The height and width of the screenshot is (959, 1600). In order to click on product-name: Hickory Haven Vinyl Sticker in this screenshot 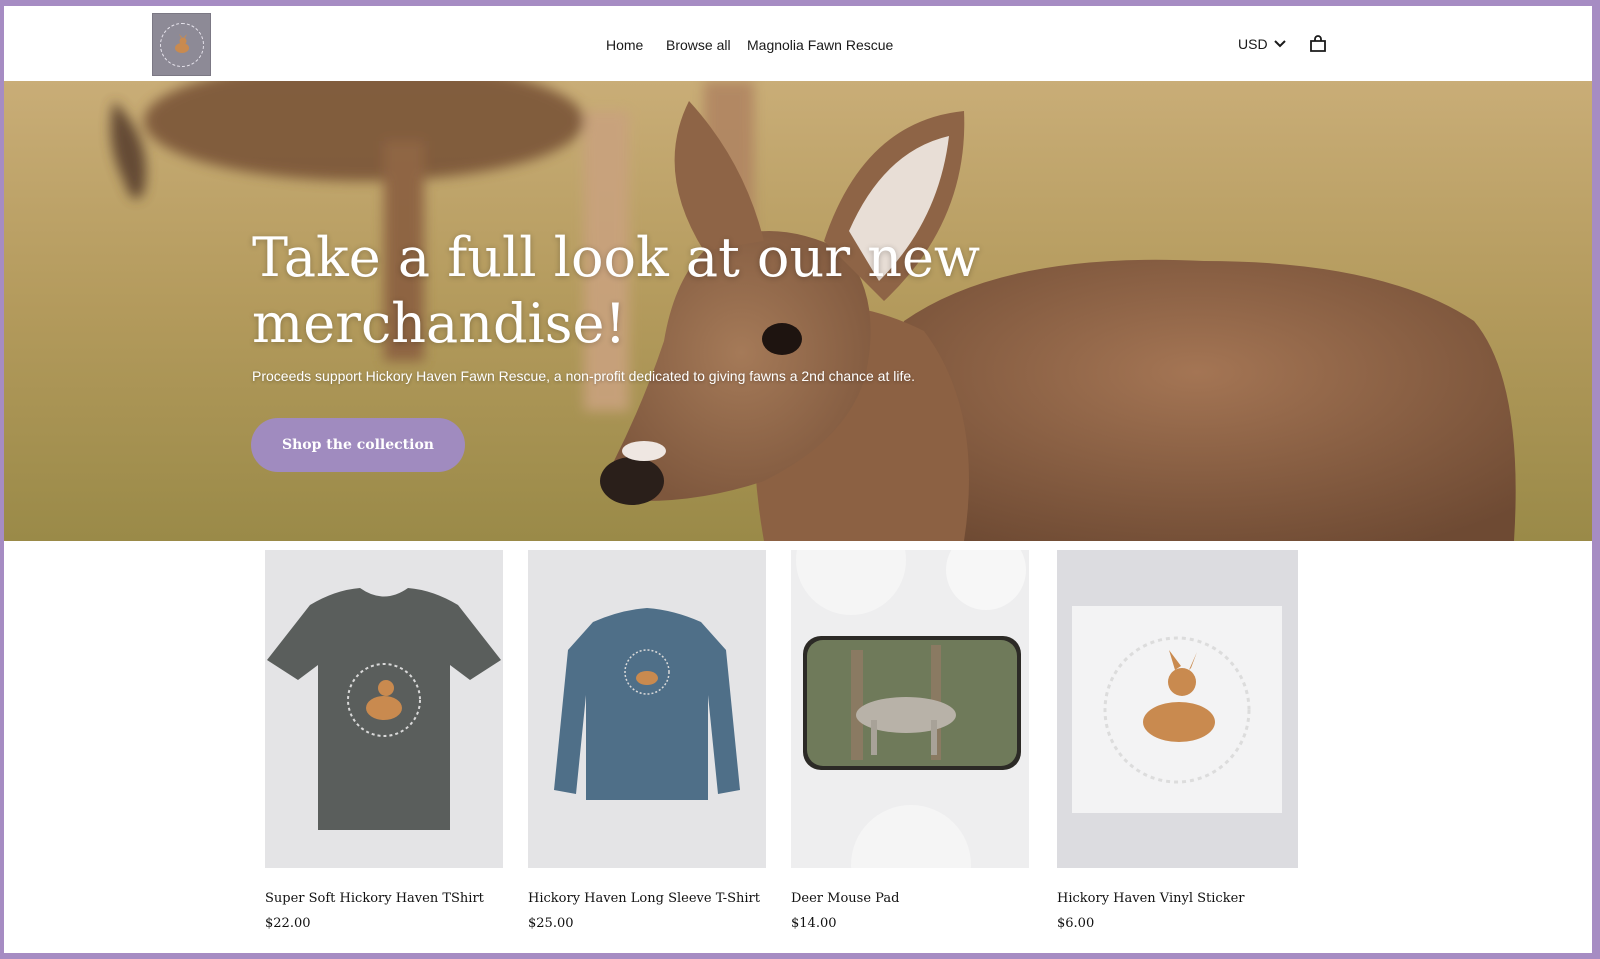, I will do `click(1150, 898)`.